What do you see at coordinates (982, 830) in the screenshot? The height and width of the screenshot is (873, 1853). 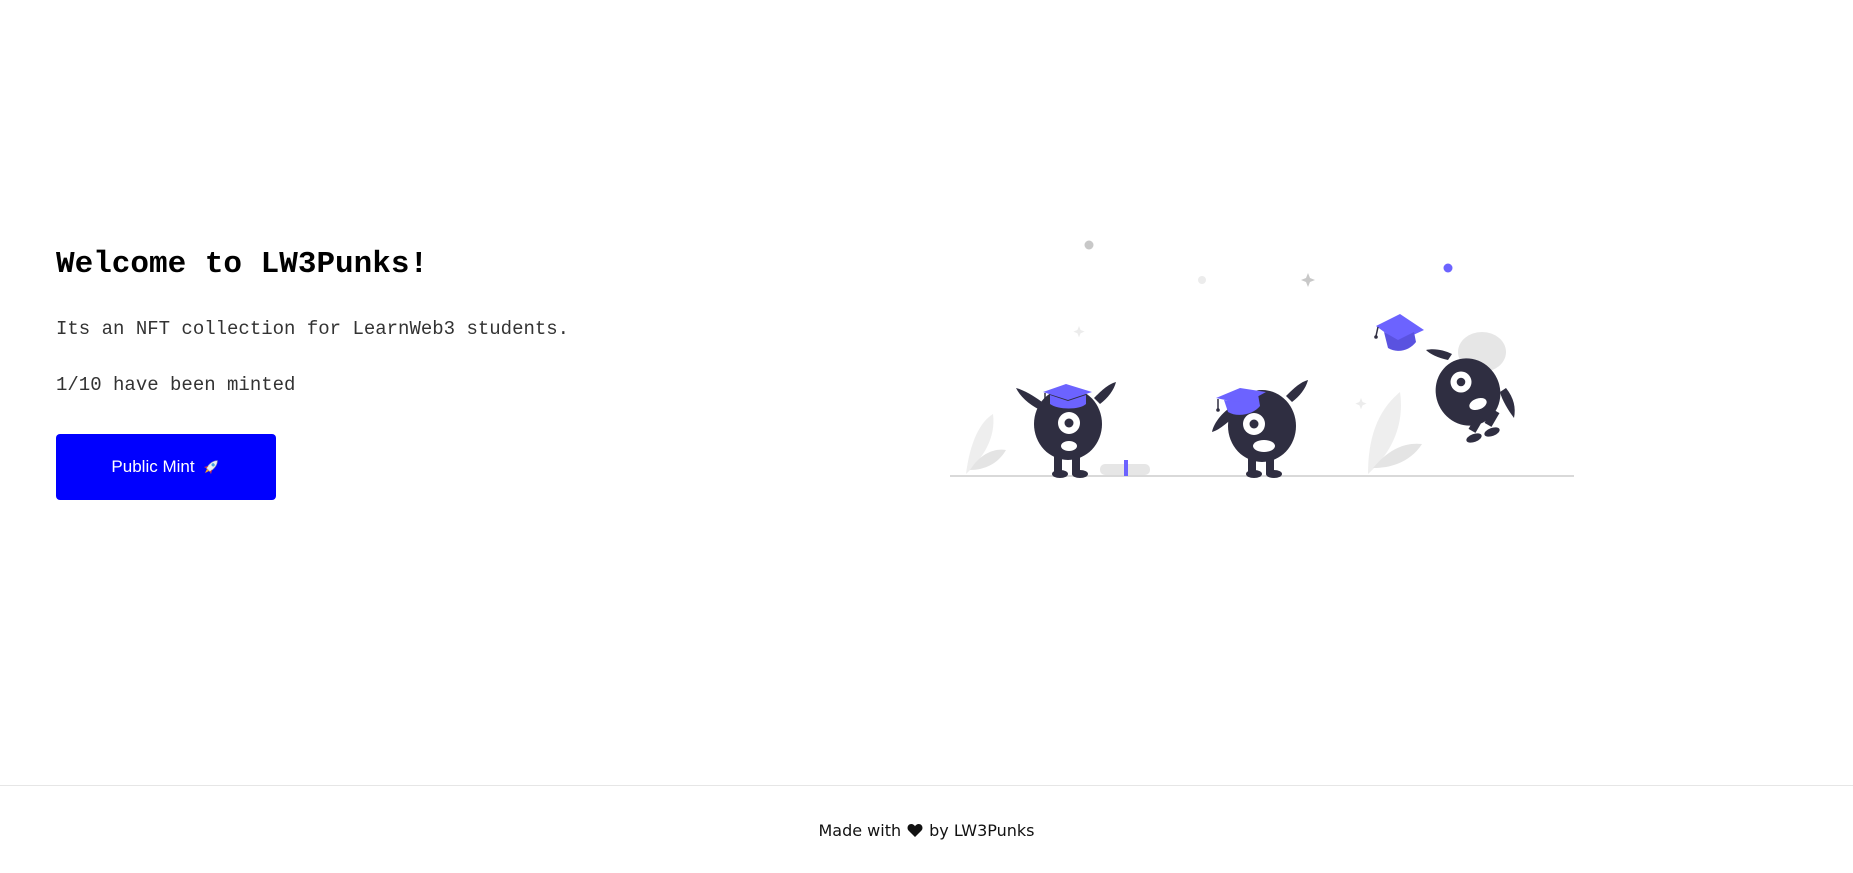 I see `footer-suffix: by LW3Punks` at bounding box center [982, 830].